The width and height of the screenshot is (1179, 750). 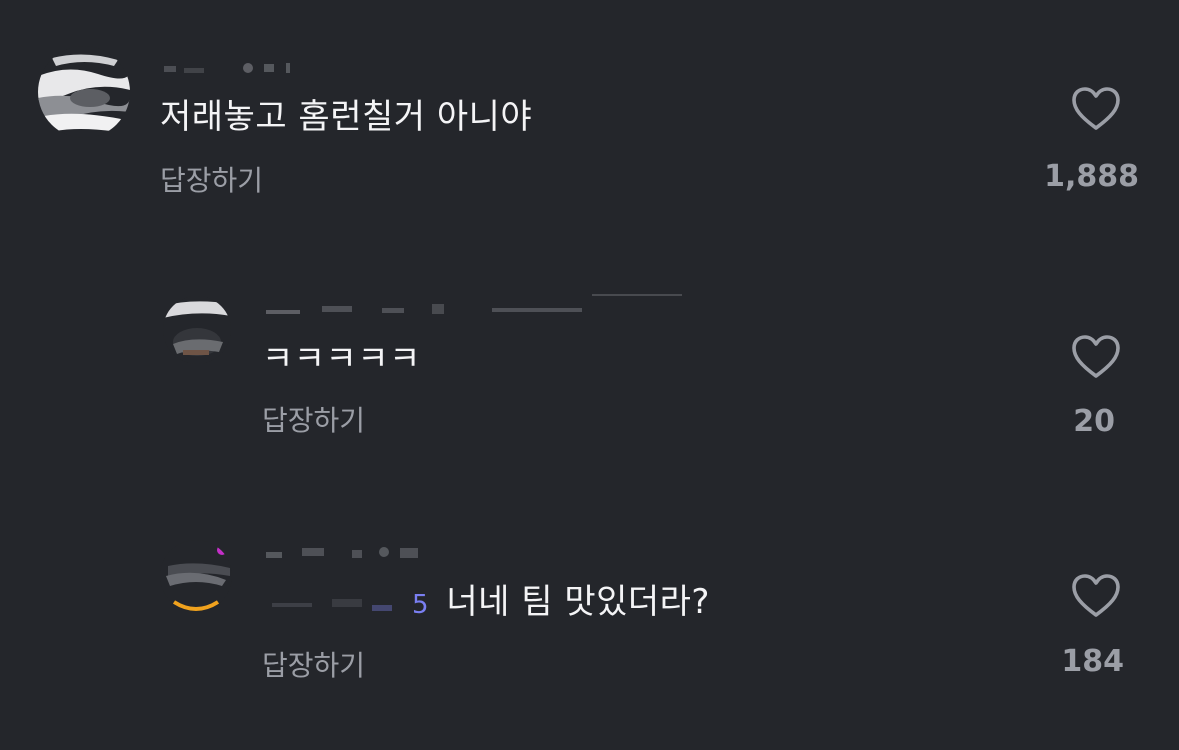 I want to click on comment-text: 너네 팀 맛있더라?, so click(x=578, y=602).